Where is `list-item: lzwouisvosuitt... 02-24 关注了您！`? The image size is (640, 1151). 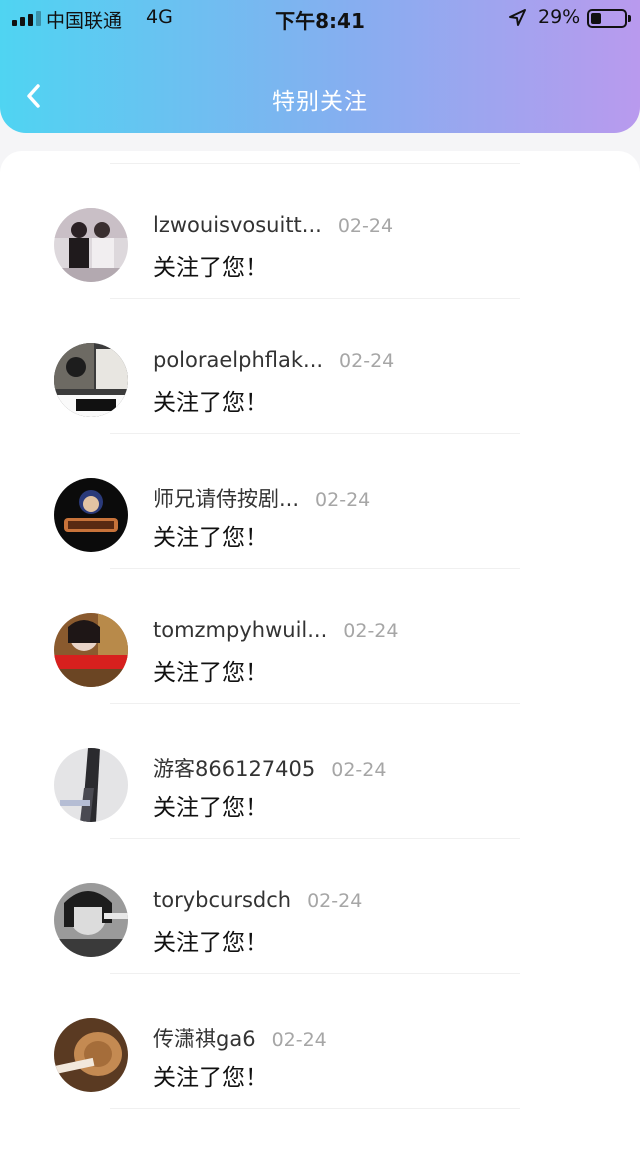 list-item: lzwouisvosuitt... 02-24 关注了您！ is located at coordinates (320, 225).